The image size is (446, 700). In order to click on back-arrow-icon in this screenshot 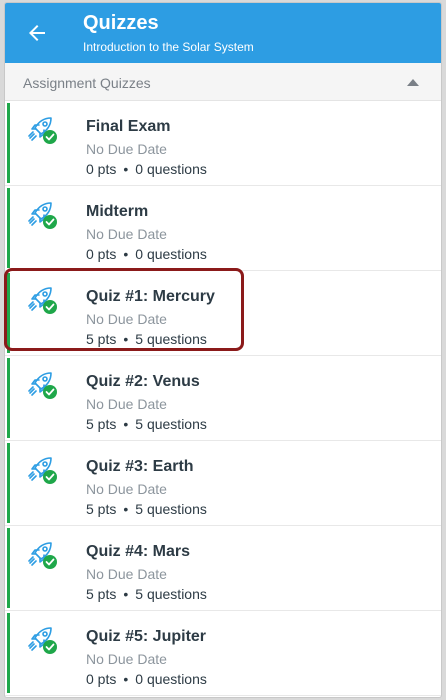, I will do `click(37, 33)`.